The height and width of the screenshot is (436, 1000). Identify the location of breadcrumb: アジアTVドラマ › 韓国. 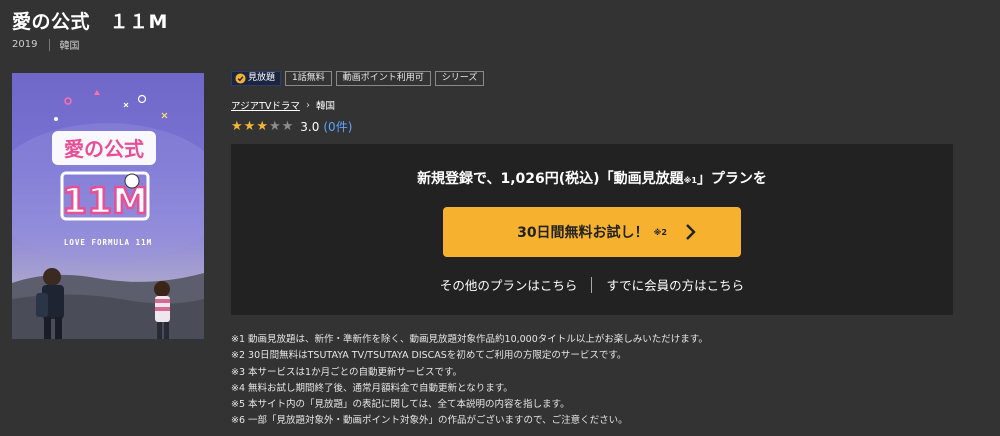
(283, 105).